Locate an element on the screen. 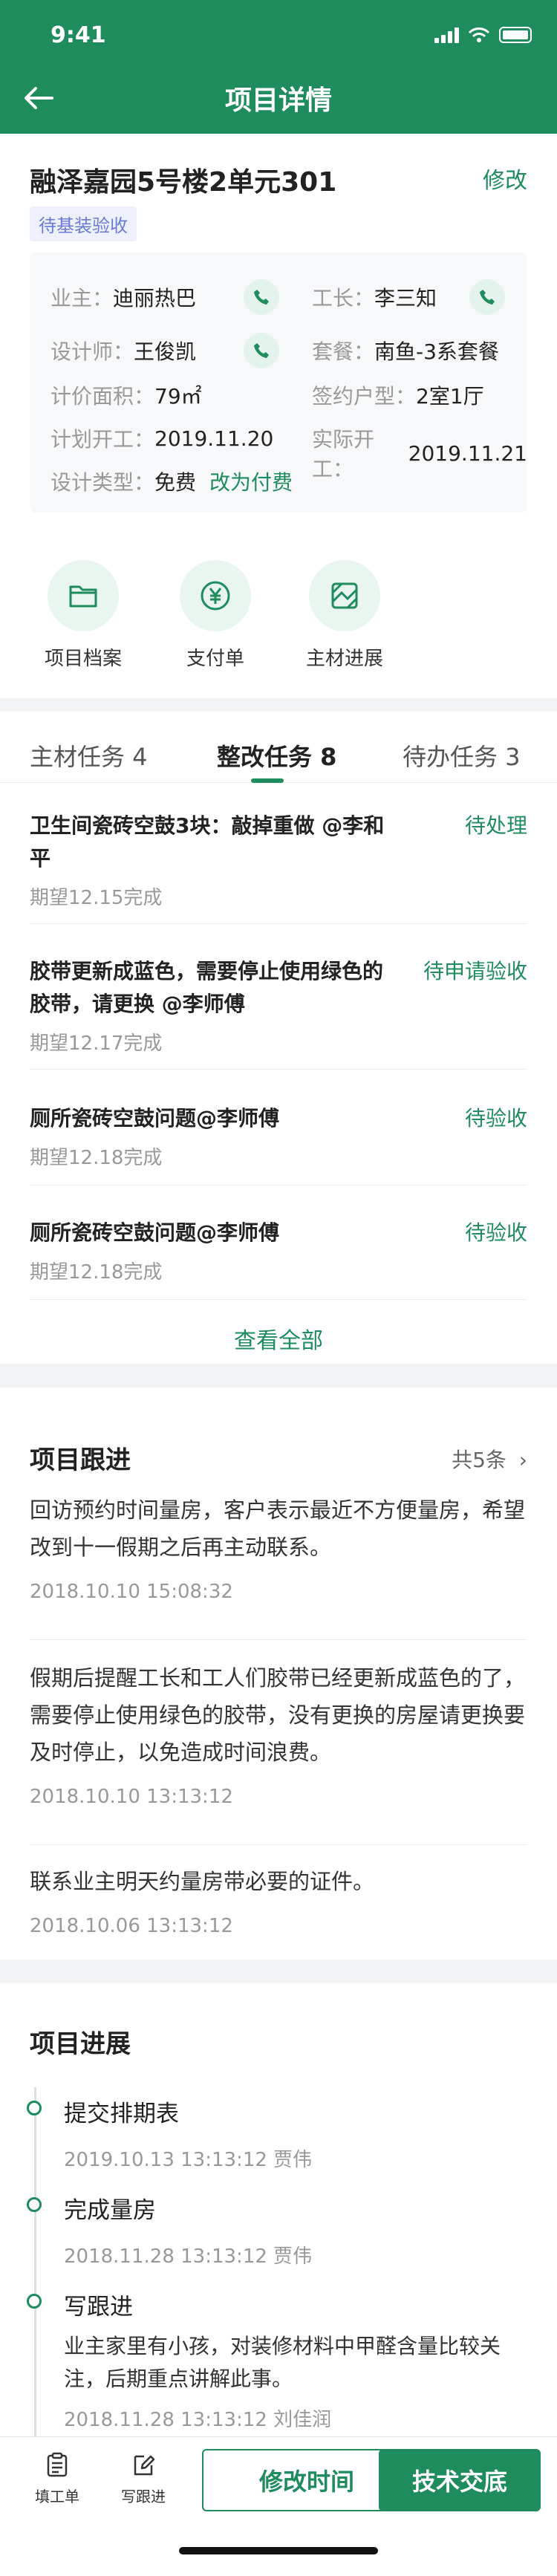 Image resolution: width=557 pixels, height=2576 pixels. info-row: 计价面积： 79㎡ 签约户型： 2室1厅 is located at coordinates (279, 395).